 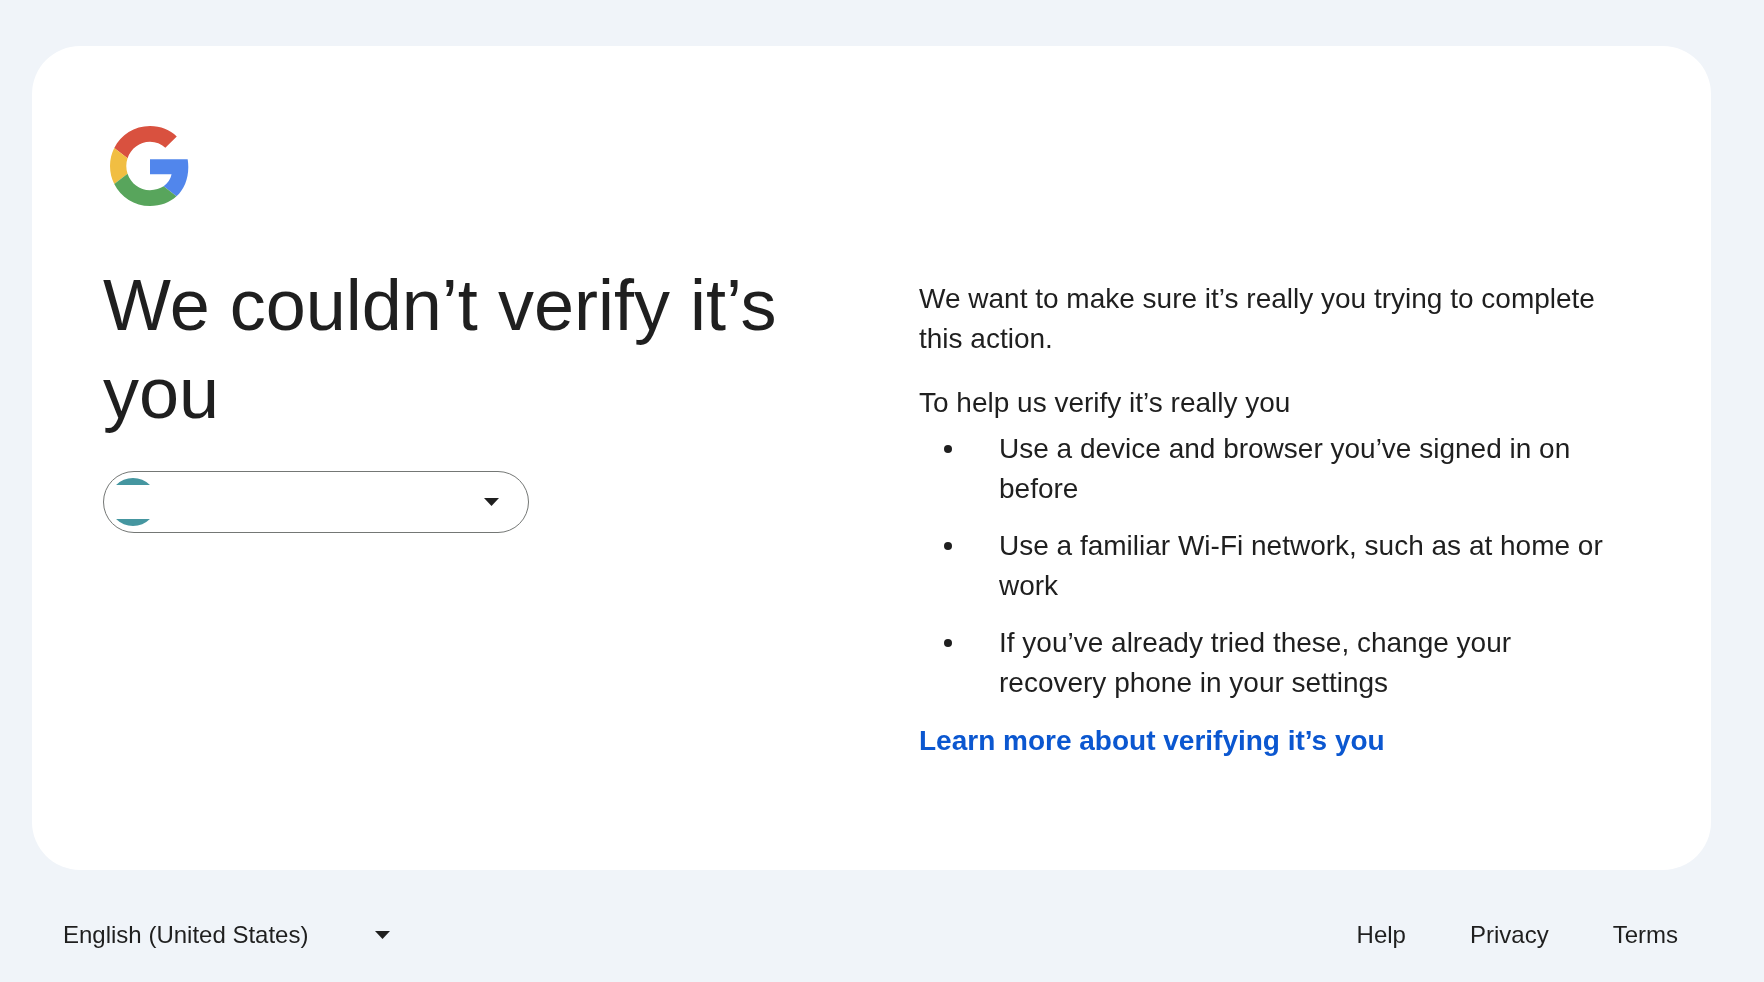 What do you see at coordinates (1301, 566) in the screenshot?
I see `tip-text: Use a familiar Wi-Fi network, such as at home or work` at bounding box center [1301, 566].